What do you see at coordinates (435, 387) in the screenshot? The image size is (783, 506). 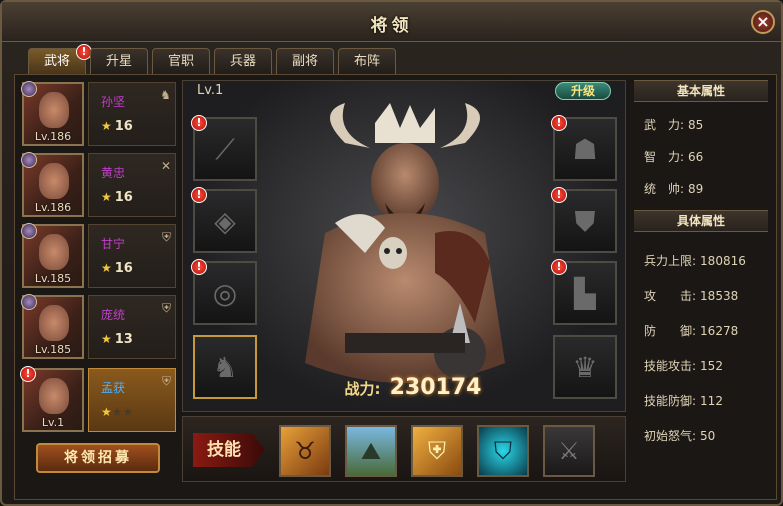 I see `power-value: 230174` at bounding box center [435, 387].